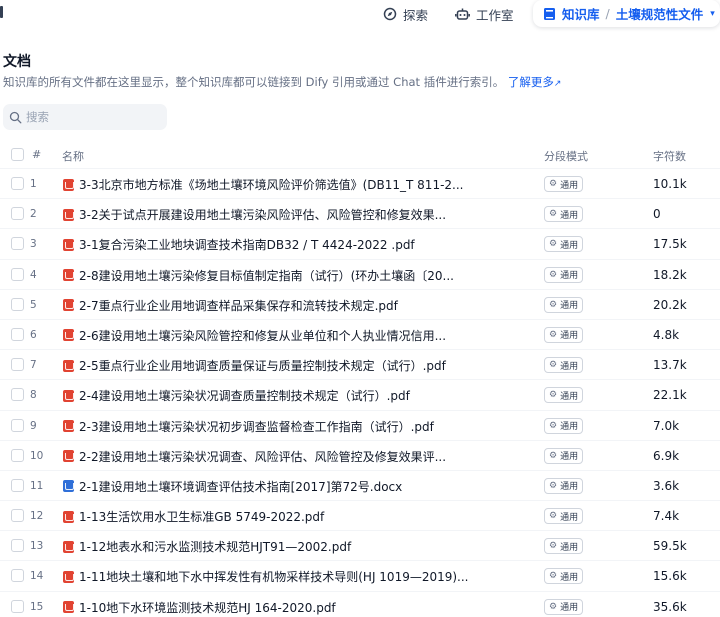 The height and width of the screenshot is (617, 720). Describe the element at coordinates (91, 117) in the screenshot. I see `search-input` at that location.